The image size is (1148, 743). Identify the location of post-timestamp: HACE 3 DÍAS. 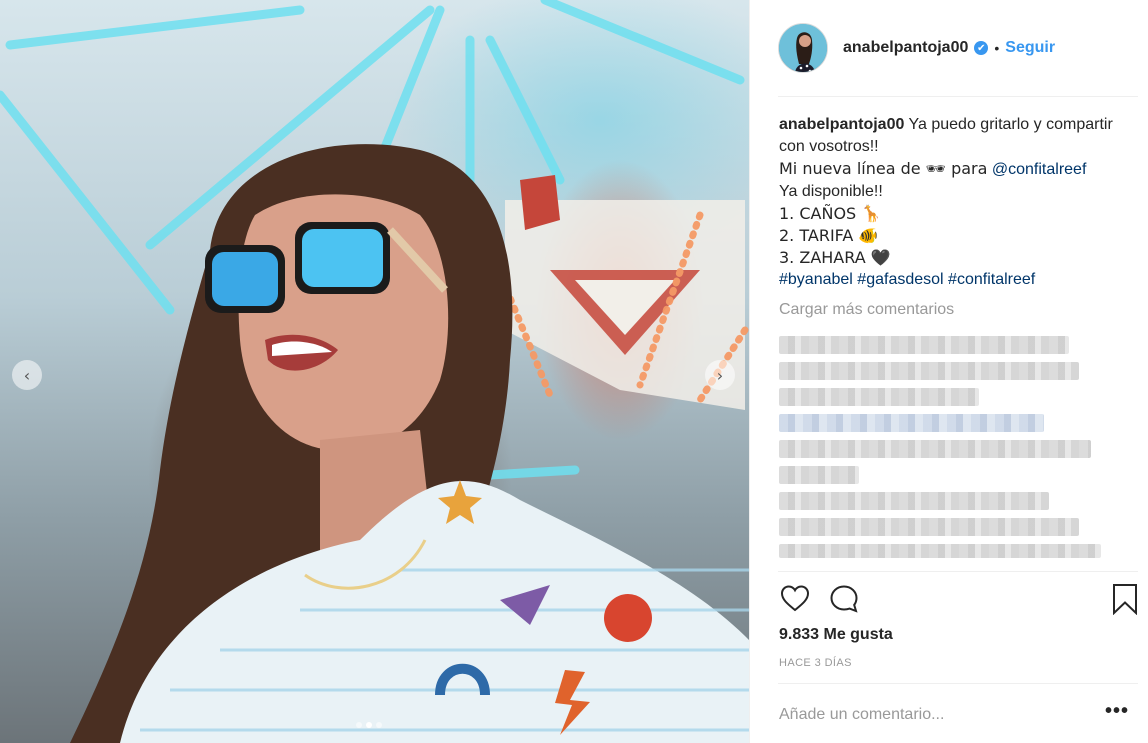
(815, 663).